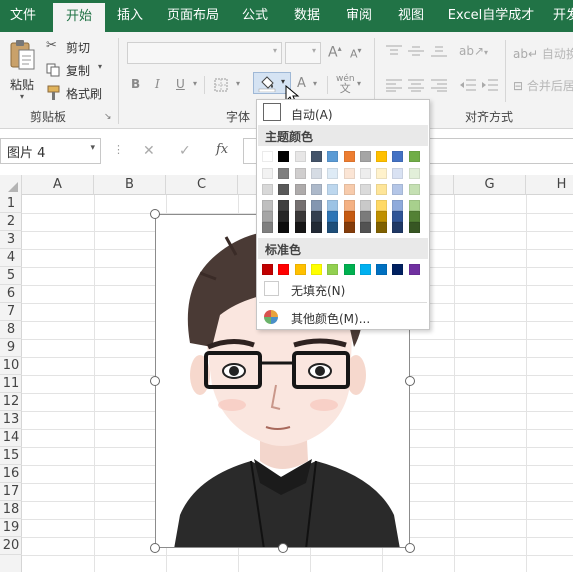 The height and width of the screenshot is (572, 573). I want to click on resize-handle-bottom-right, so click(410, 548).